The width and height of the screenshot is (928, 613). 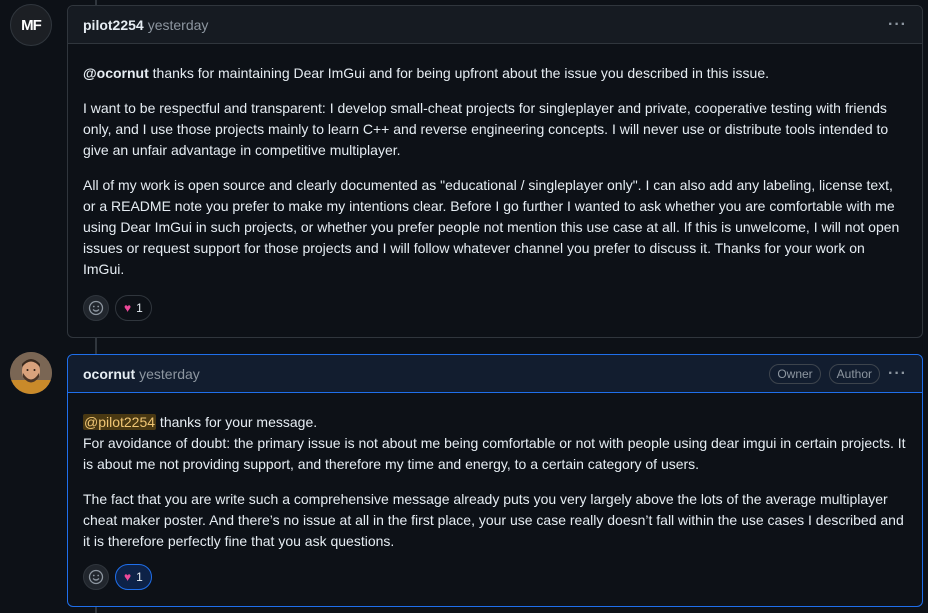 What do you see at coordinates (113, 25) in the screenshot?
I see `comment-author: pilot2254` at bounding box center [113, 25].